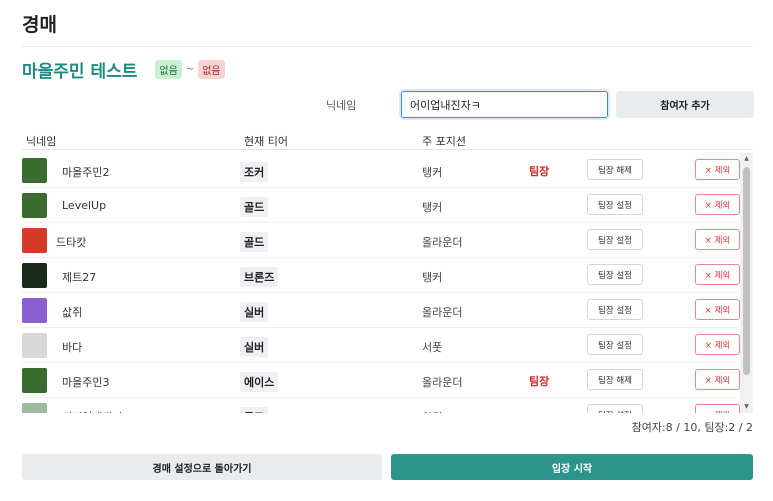 This screenshot has height=501, width=773. I want to click on start-entry-button: 입장 시작, so click(572, 467).